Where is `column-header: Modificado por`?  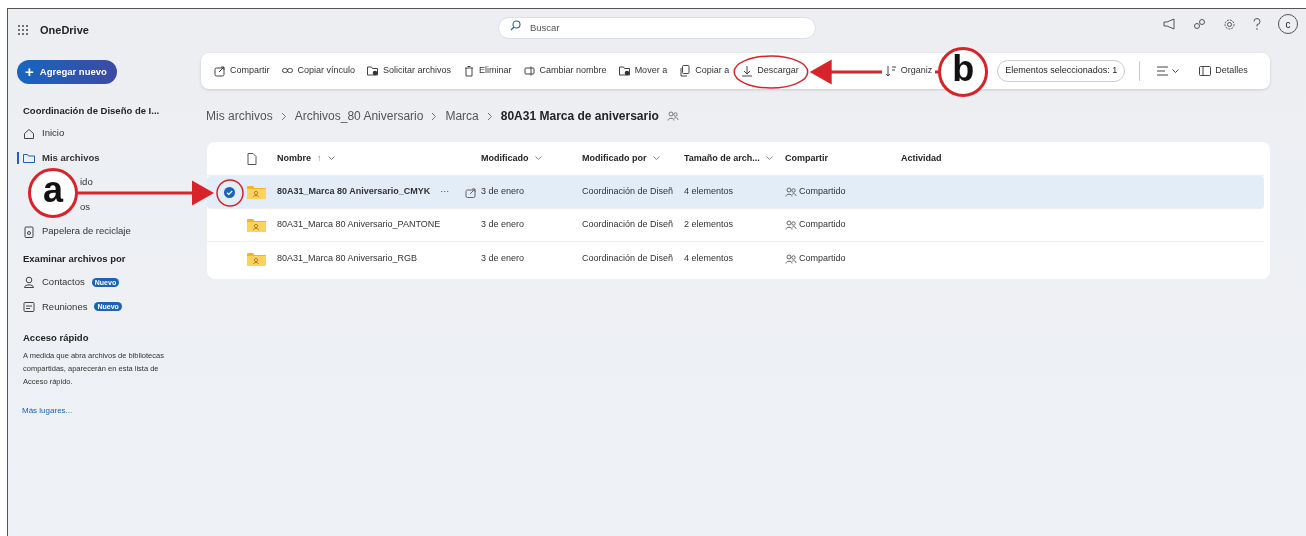 column-header: Modificado por is located at coordinates (614, 158).